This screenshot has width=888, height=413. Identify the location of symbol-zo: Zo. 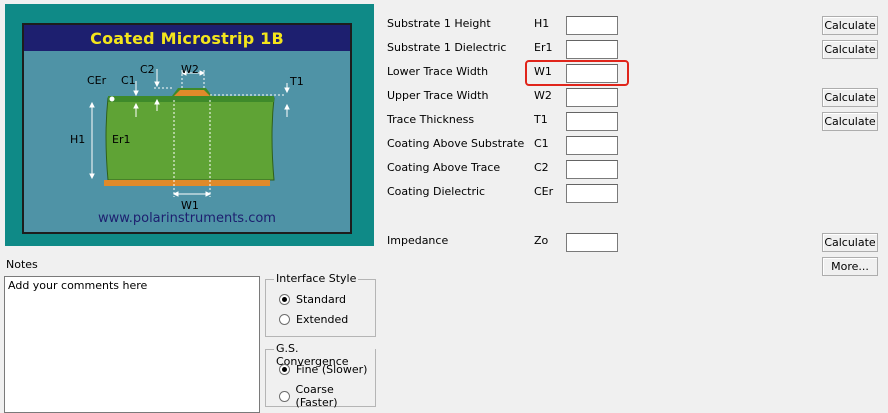
(541, 240).